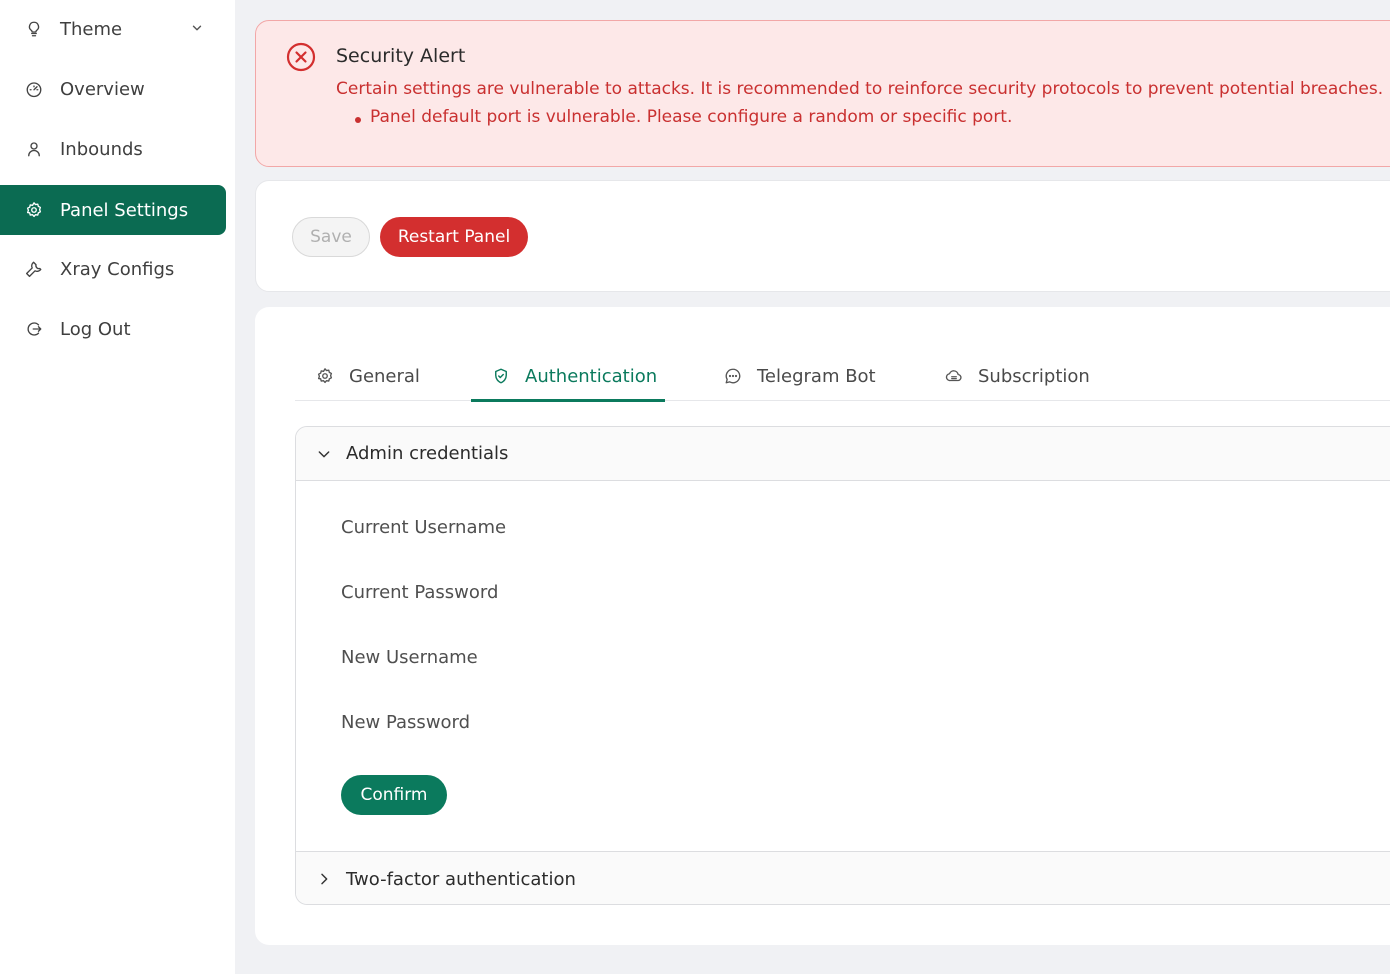 This screenshot has width=1390, height=974. What do you see at coordinates (501, 376) in the screenshot?
I see `shield-icon` at bounding box center [501, 376].